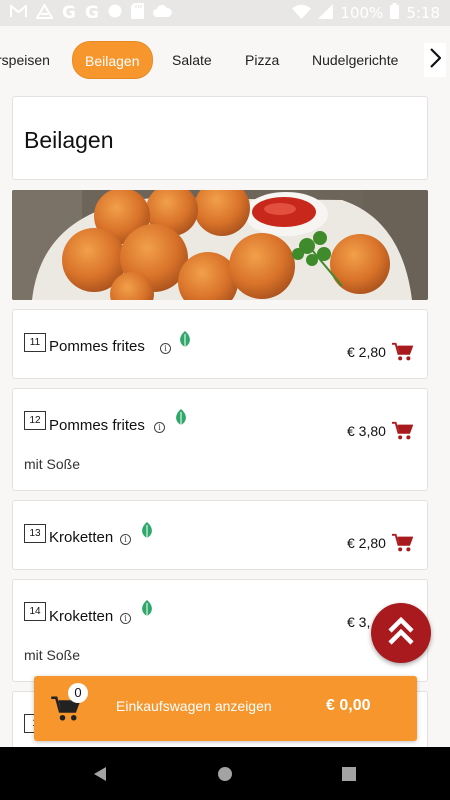 The image size is (450, 800). What do you see at coordinates (348, 705) in the screenshot?
I see `cart-total: € 0,00` at bounding box center [348, 705].